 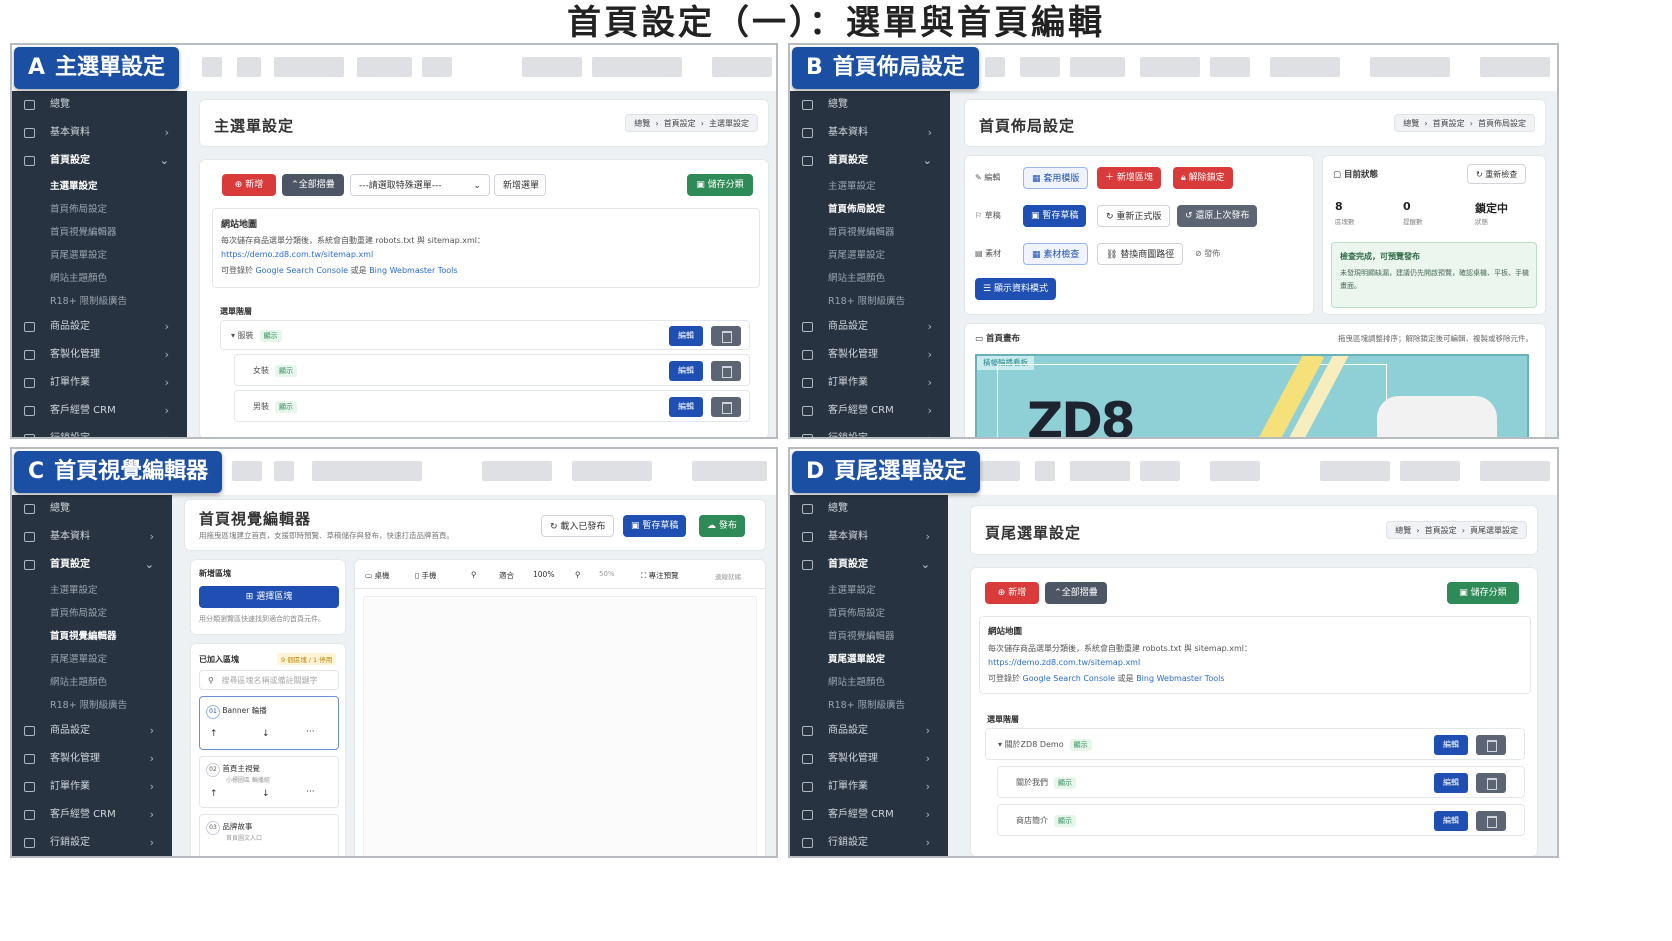 What do you see at coordinates (474, 574) in the screenshot?
I see `zoom-out-icon: ⚲` at bounding box center [474, 574].